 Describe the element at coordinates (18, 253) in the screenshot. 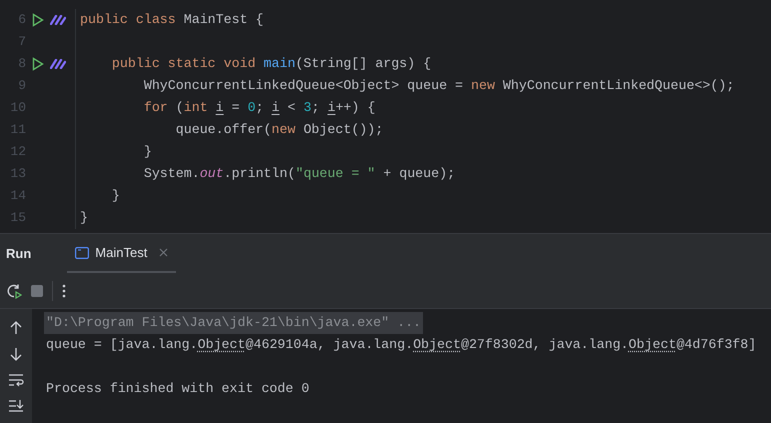

I see `panel-title: Run` at that location.